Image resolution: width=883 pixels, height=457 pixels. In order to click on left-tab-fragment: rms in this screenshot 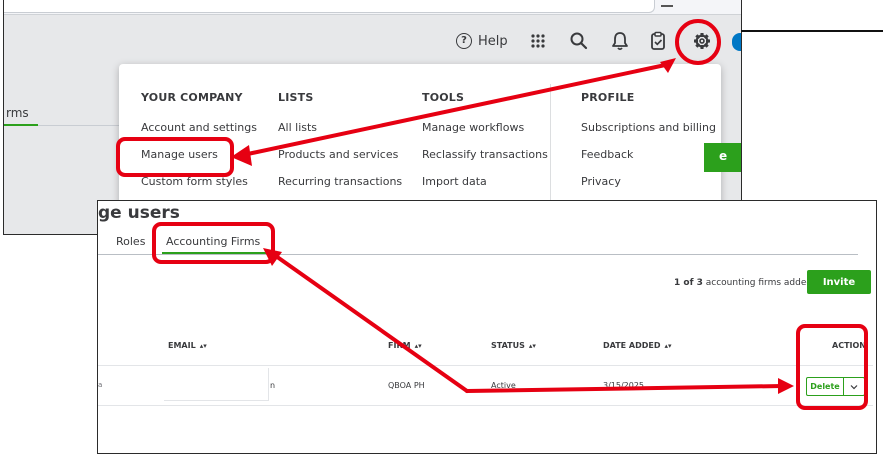, I will do `click(17, 113)`.